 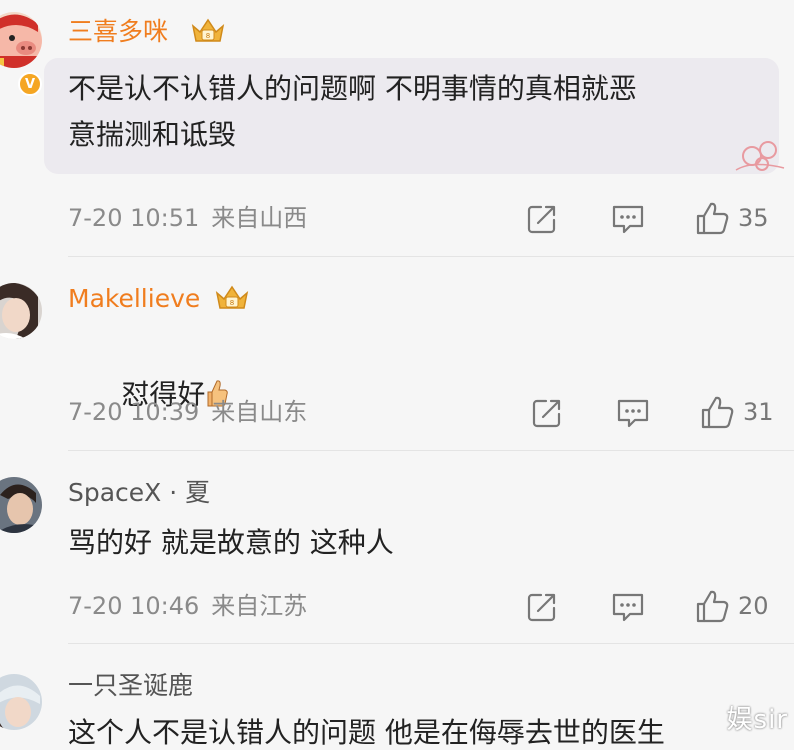 I want to click on comment-item: 一只圣诞鹿 这个人不是认错人的问题 他是在侮辱去世的医生 娱sir, so click(x=397, y=697).